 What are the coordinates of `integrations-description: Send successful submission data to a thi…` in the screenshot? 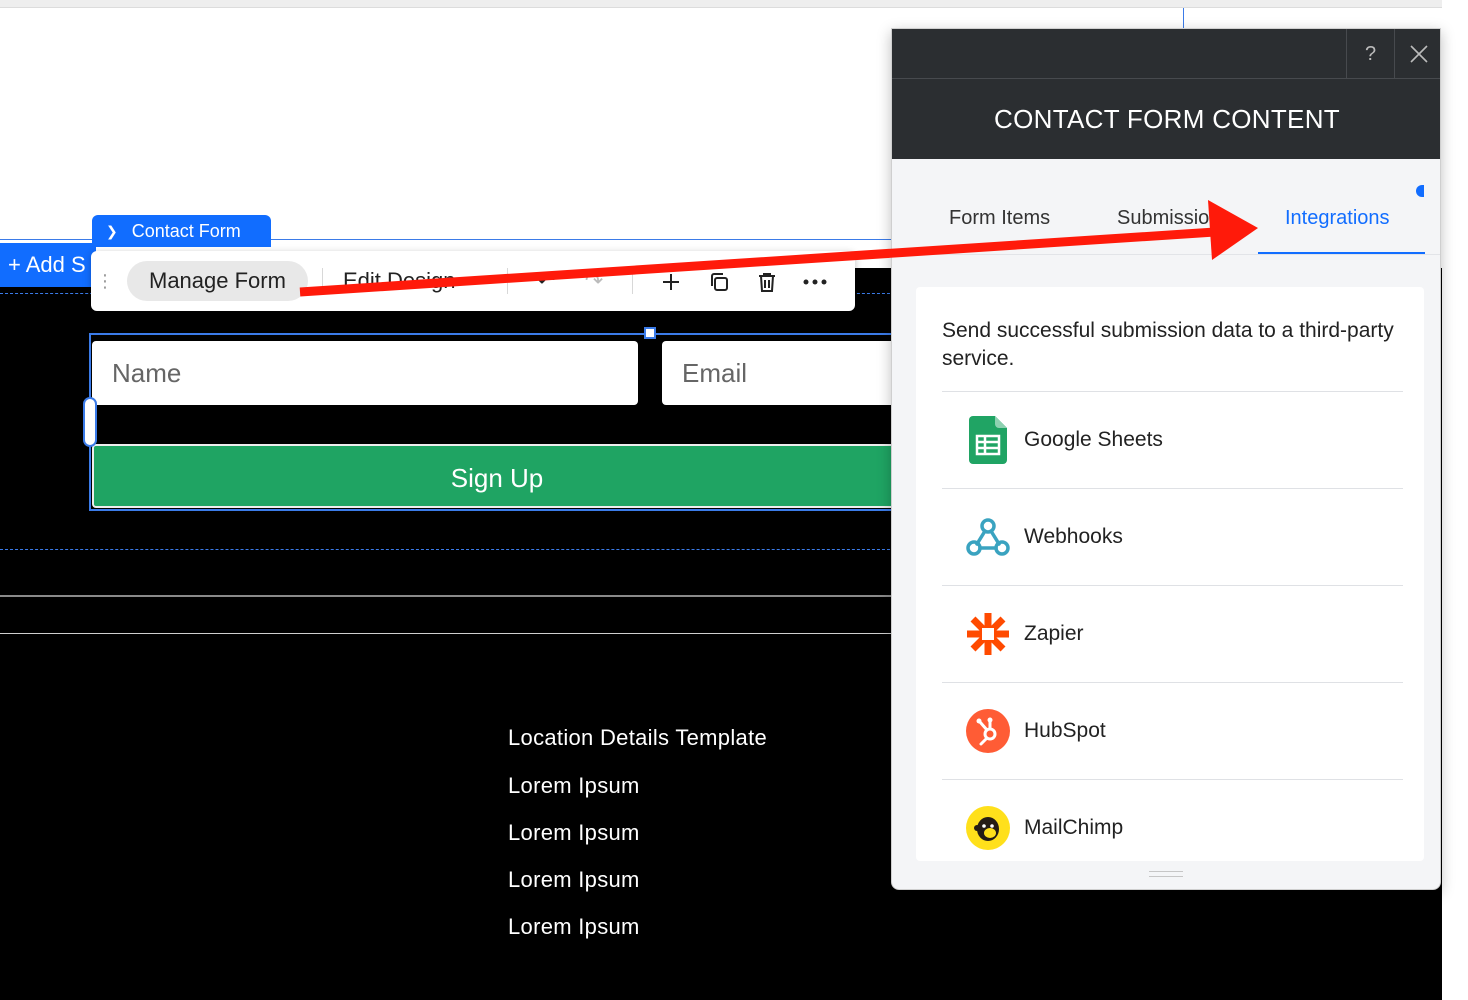 It's located at (1168, 344).